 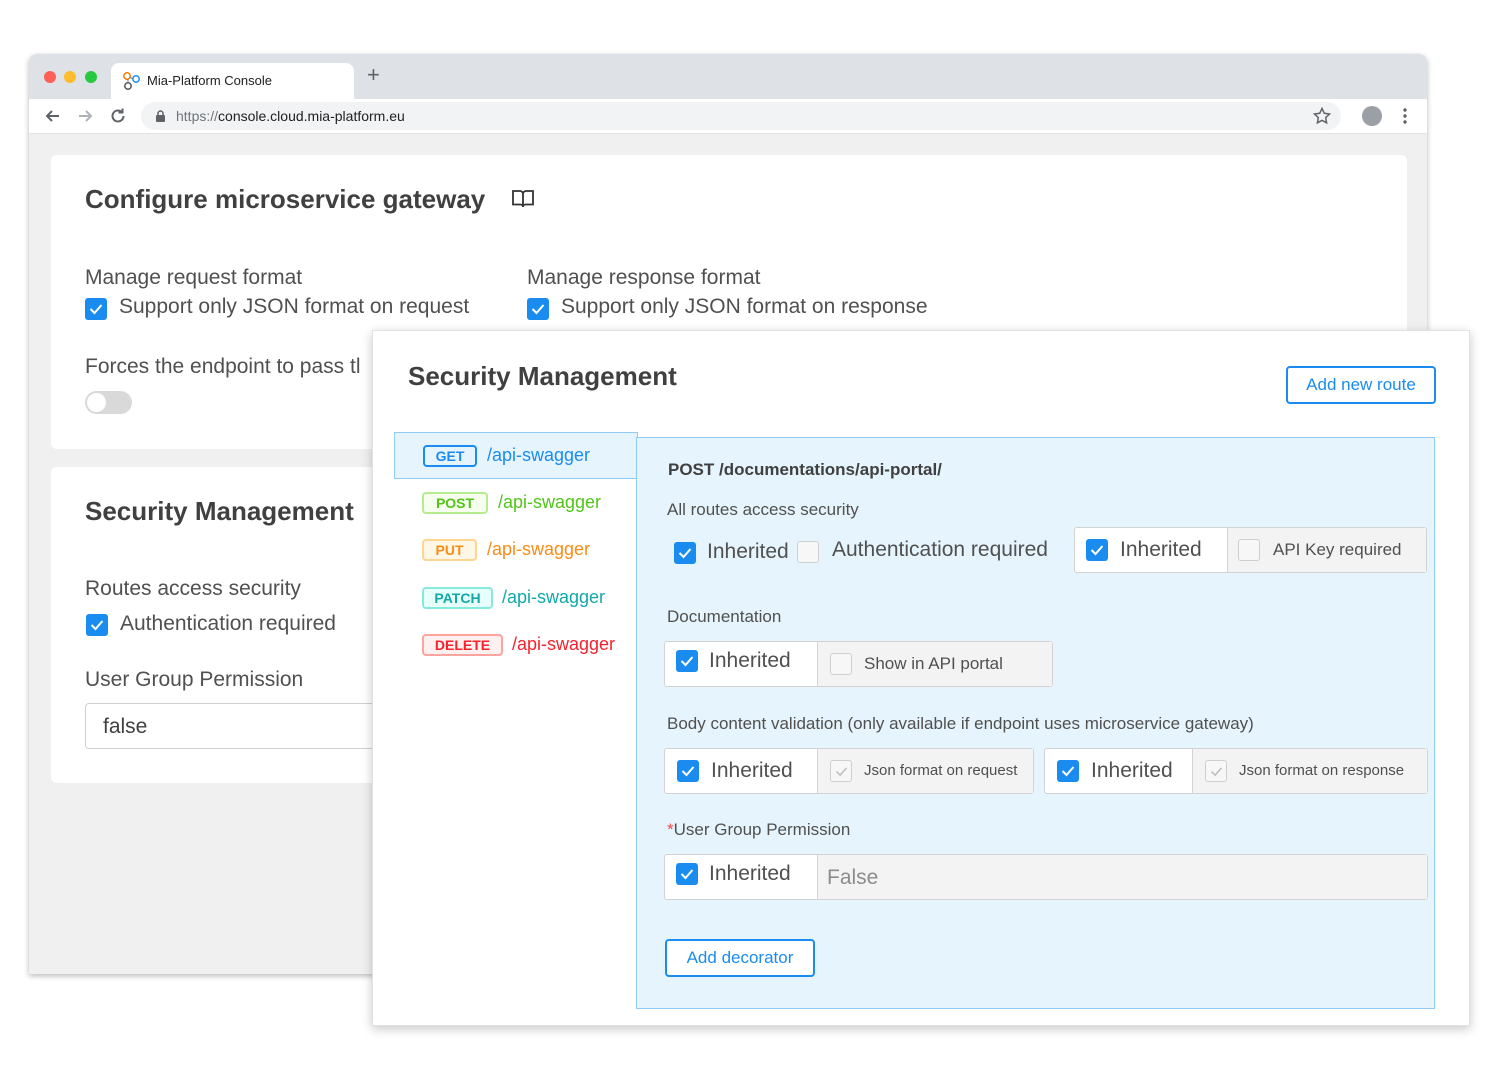 I want to click on api-key-inherited-checkbox, so click(x=1097, y=550).